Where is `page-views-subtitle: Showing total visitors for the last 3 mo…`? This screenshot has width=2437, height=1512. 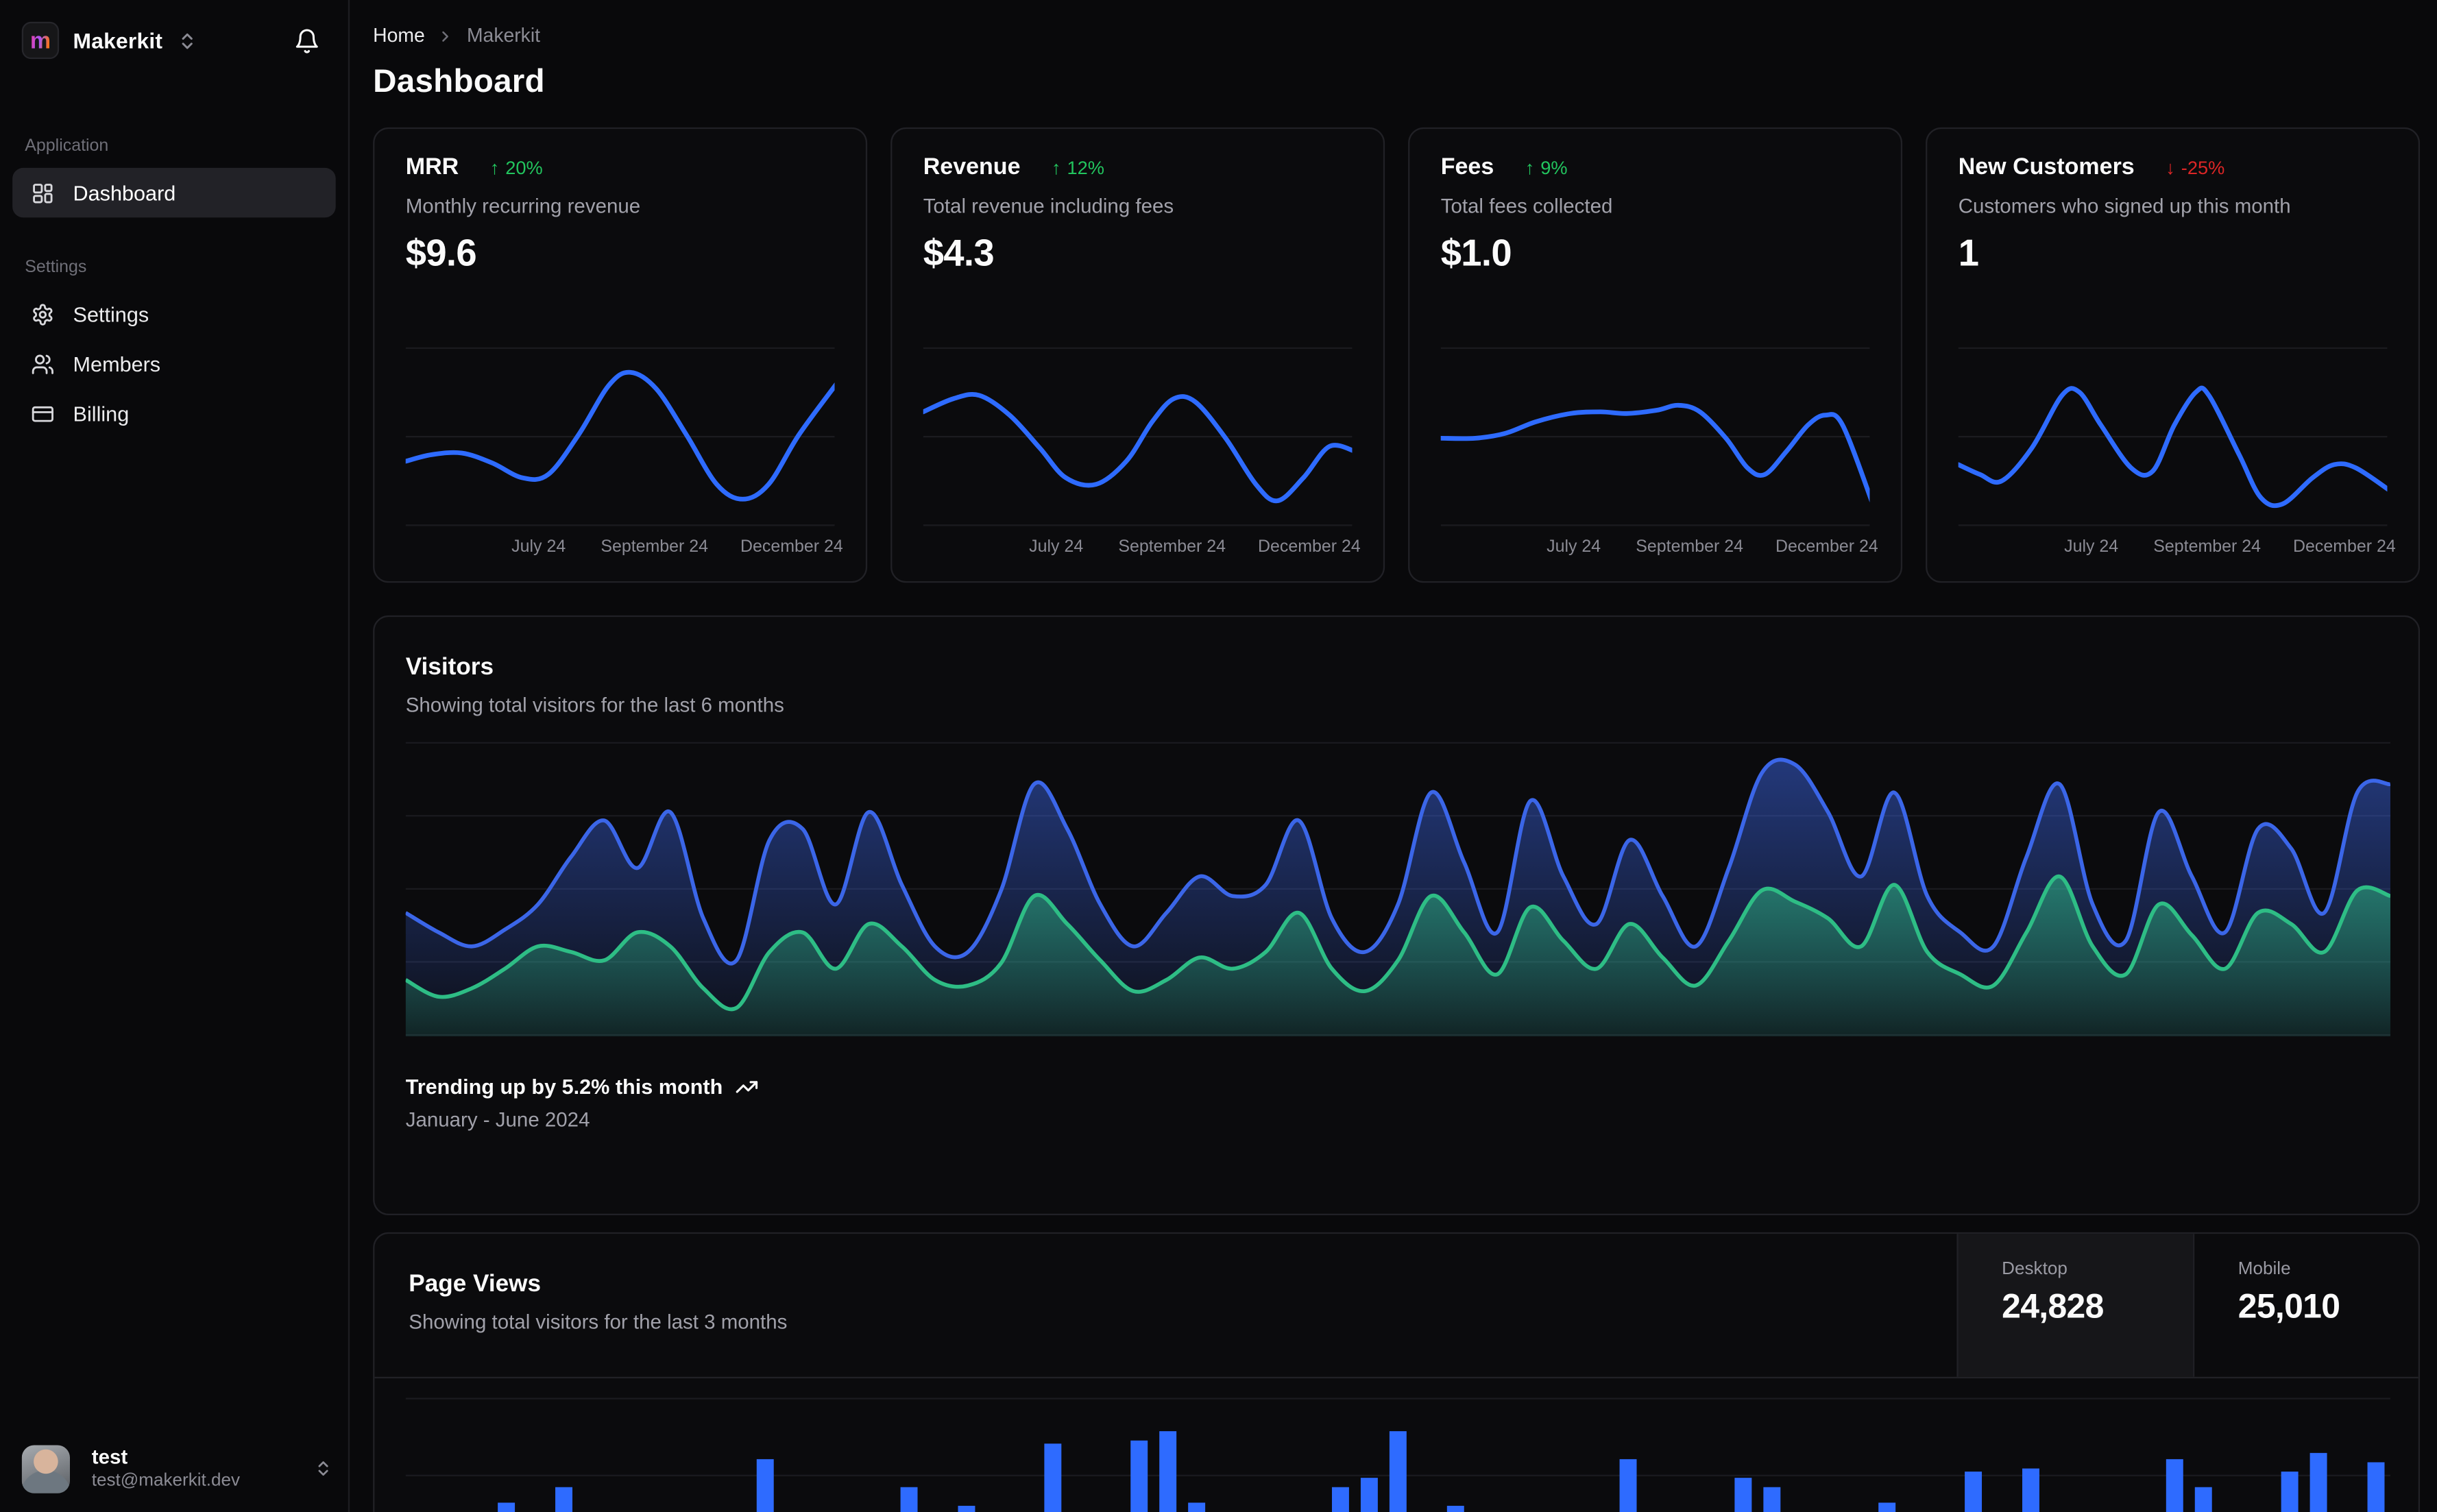 page-views-subtitle: Showing total visitors for the last 3 mo… is located at coordinates (598, 1322).